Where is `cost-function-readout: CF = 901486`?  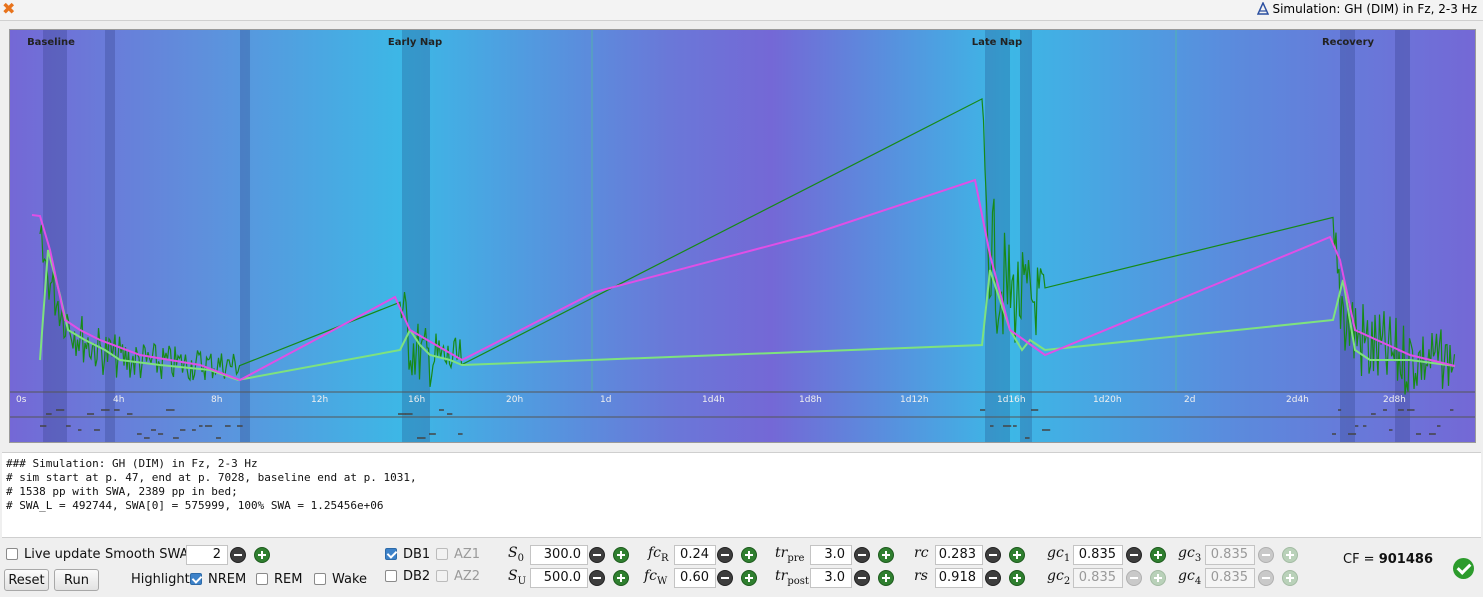
cost-function-readout: CF = 901486 is located at coordinates (1388, 559).